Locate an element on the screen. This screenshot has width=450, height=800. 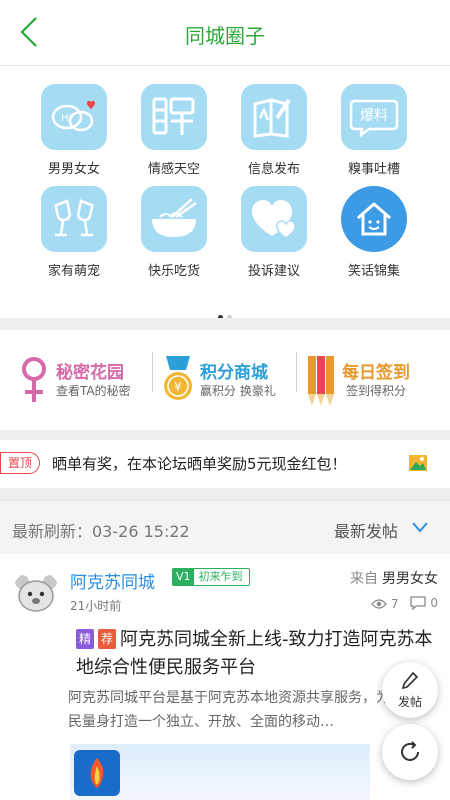
level-badge: V1 初来乍到 is located at coordinates (211, 577).